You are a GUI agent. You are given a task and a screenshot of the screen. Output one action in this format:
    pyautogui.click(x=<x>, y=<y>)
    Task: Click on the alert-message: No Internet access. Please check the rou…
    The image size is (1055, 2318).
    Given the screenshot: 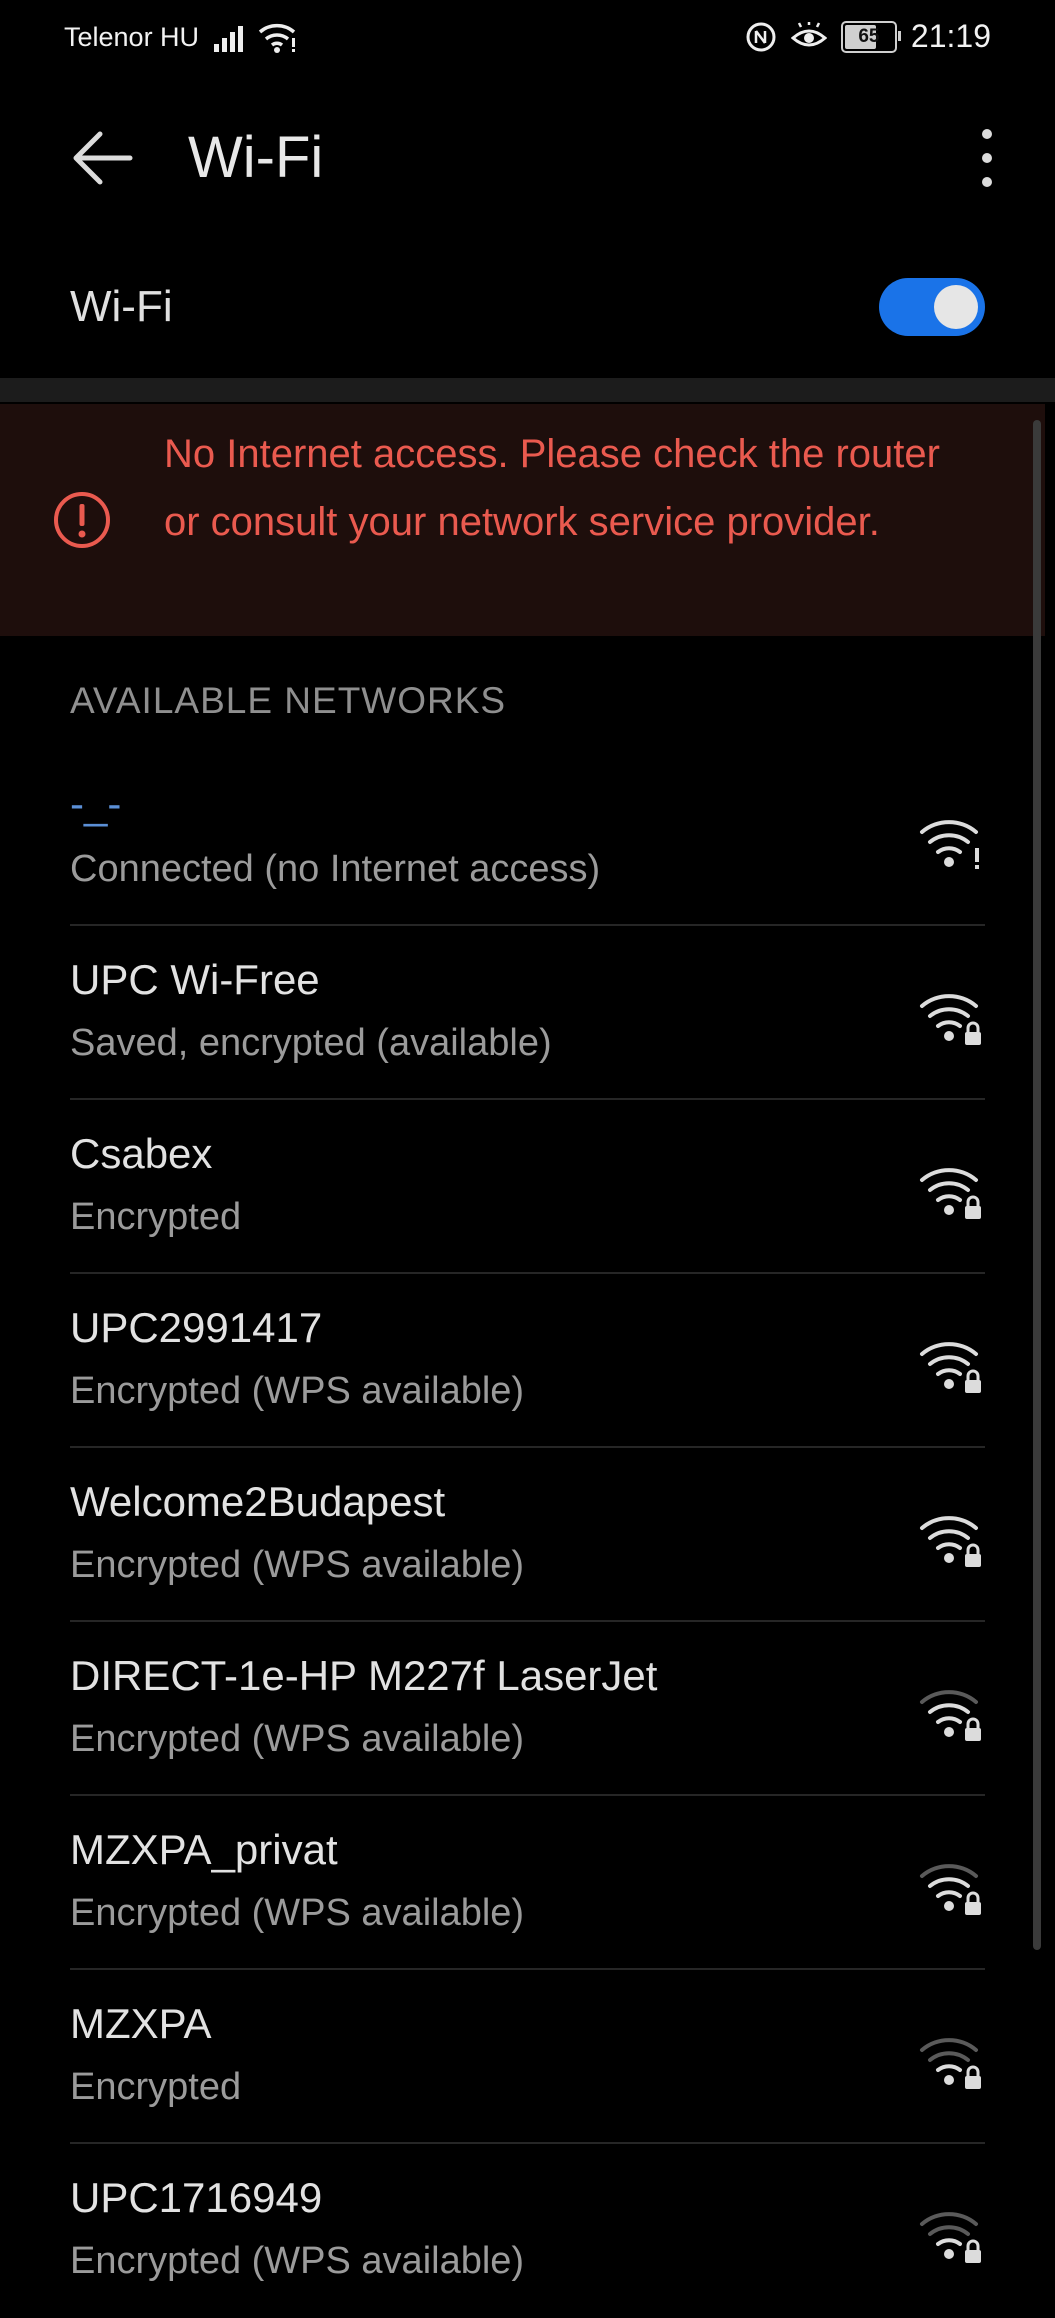 What is the action you would take?
    pyautogui.click(x=552, y=488)
    